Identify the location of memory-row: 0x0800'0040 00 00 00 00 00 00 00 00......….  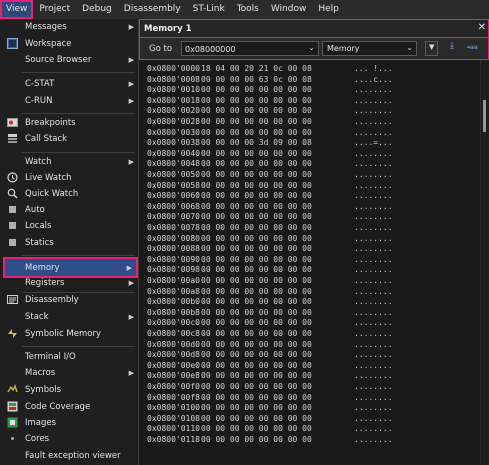
(309, 154).